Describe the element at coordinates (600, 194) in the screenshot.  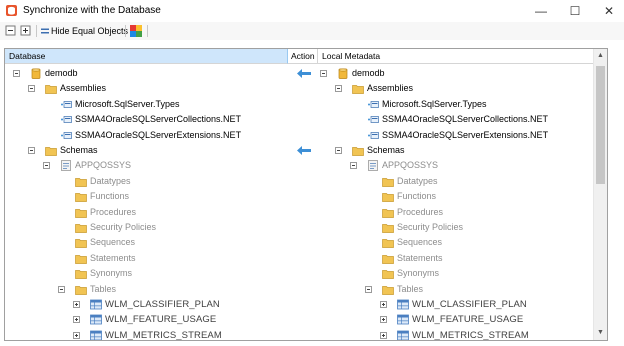
I see `vertical-scrollbar: ▲ ▼` at that location.